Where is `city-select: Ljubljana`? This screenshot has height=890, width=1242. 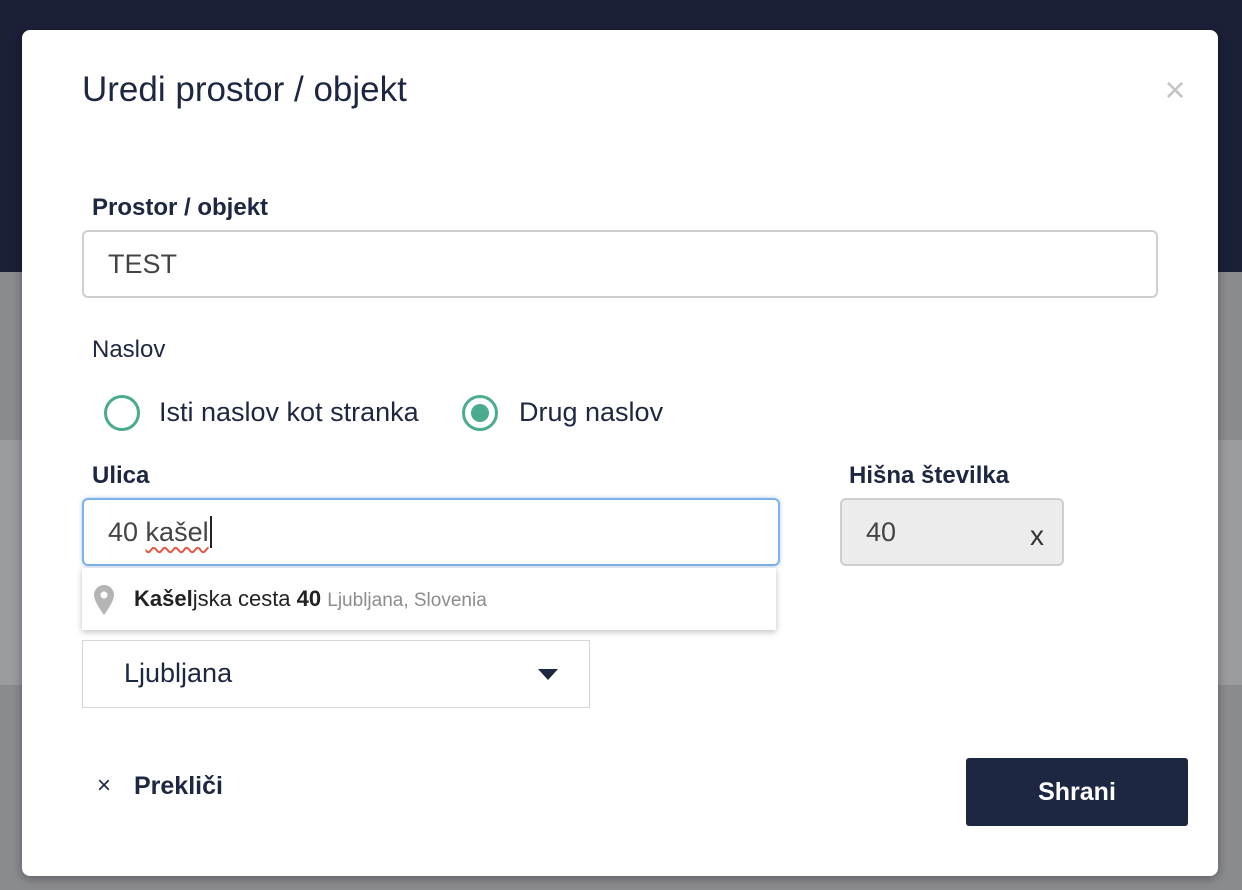 city-select: Ljubljana is located at coordinates (336, 674).